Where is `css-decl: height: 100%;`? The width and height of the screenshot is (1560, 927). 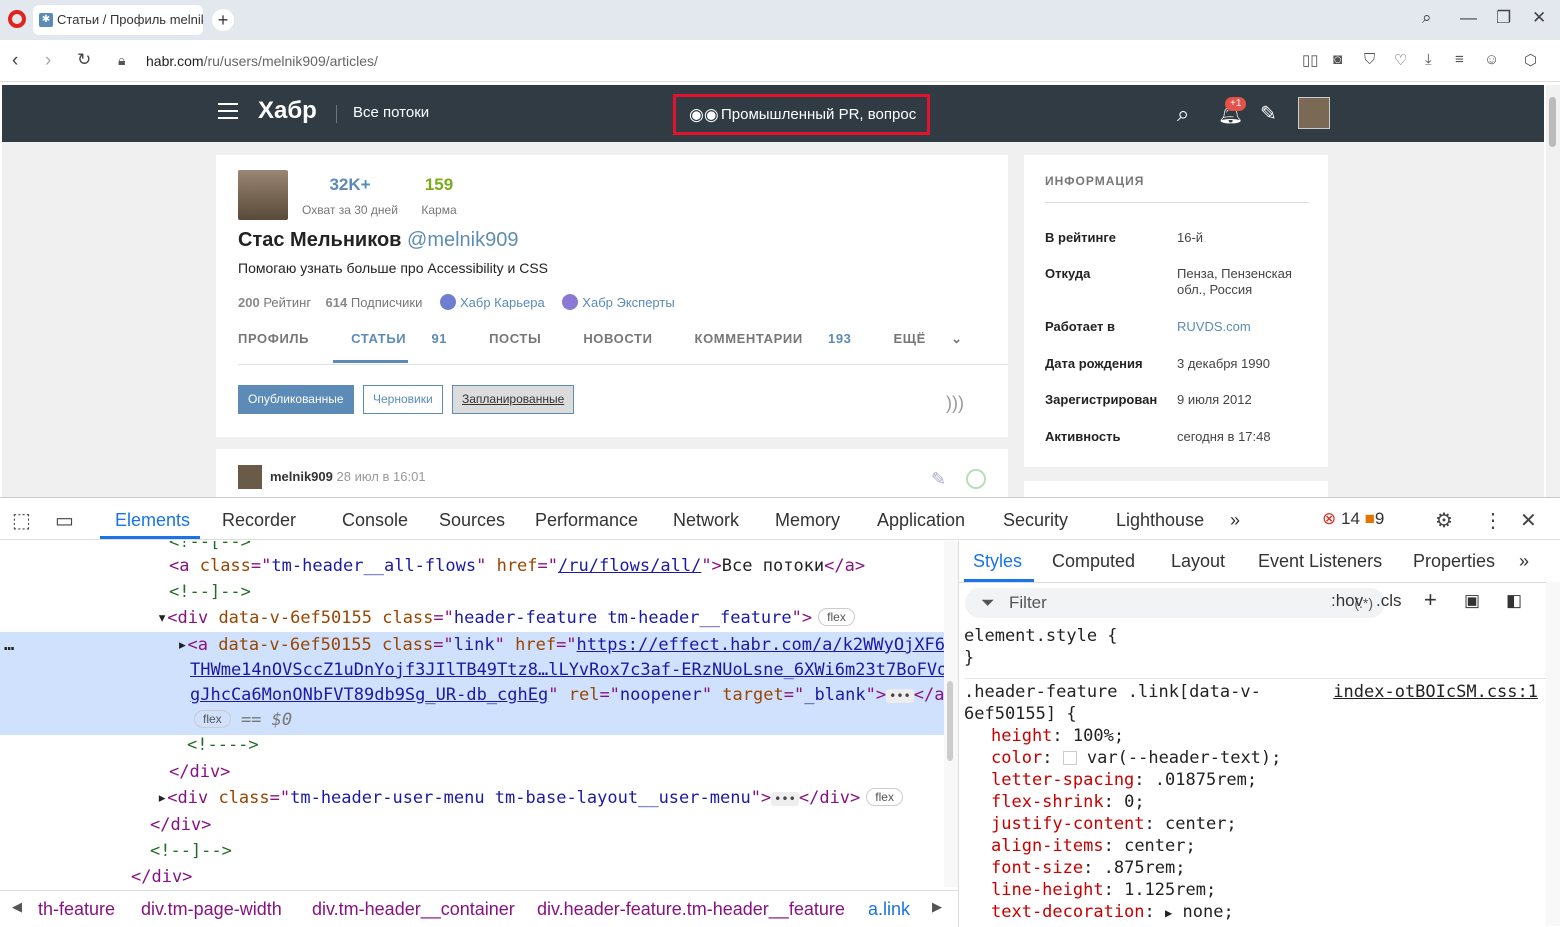
css-decl: height: 100%; is located at coordinates (1272, 736).